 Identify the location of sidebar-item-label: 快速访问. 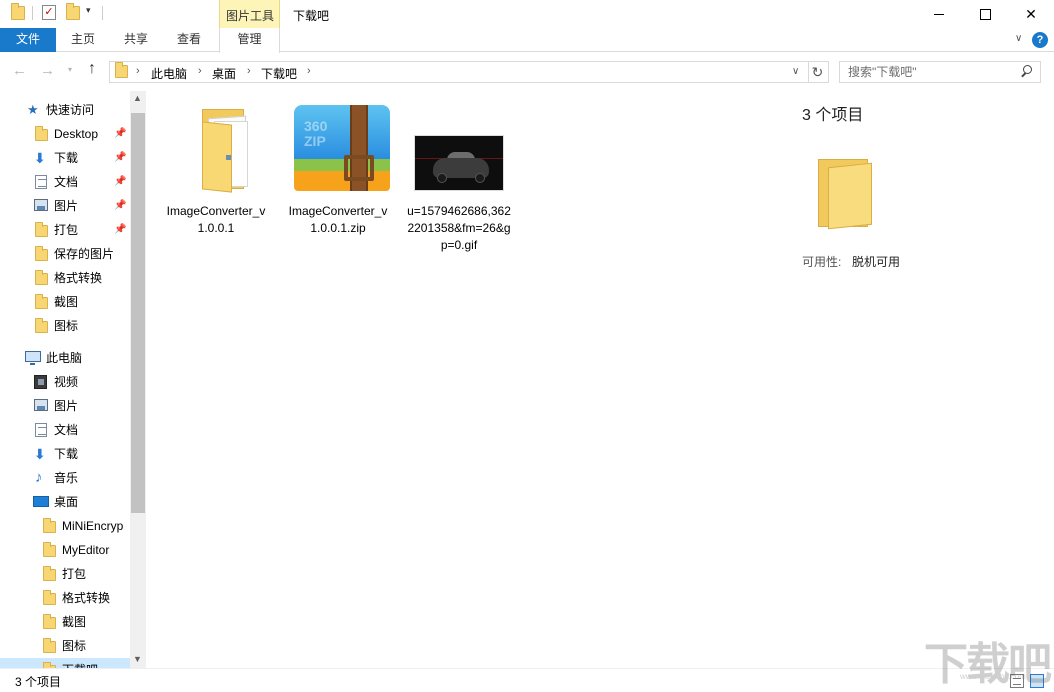
(70, 110).